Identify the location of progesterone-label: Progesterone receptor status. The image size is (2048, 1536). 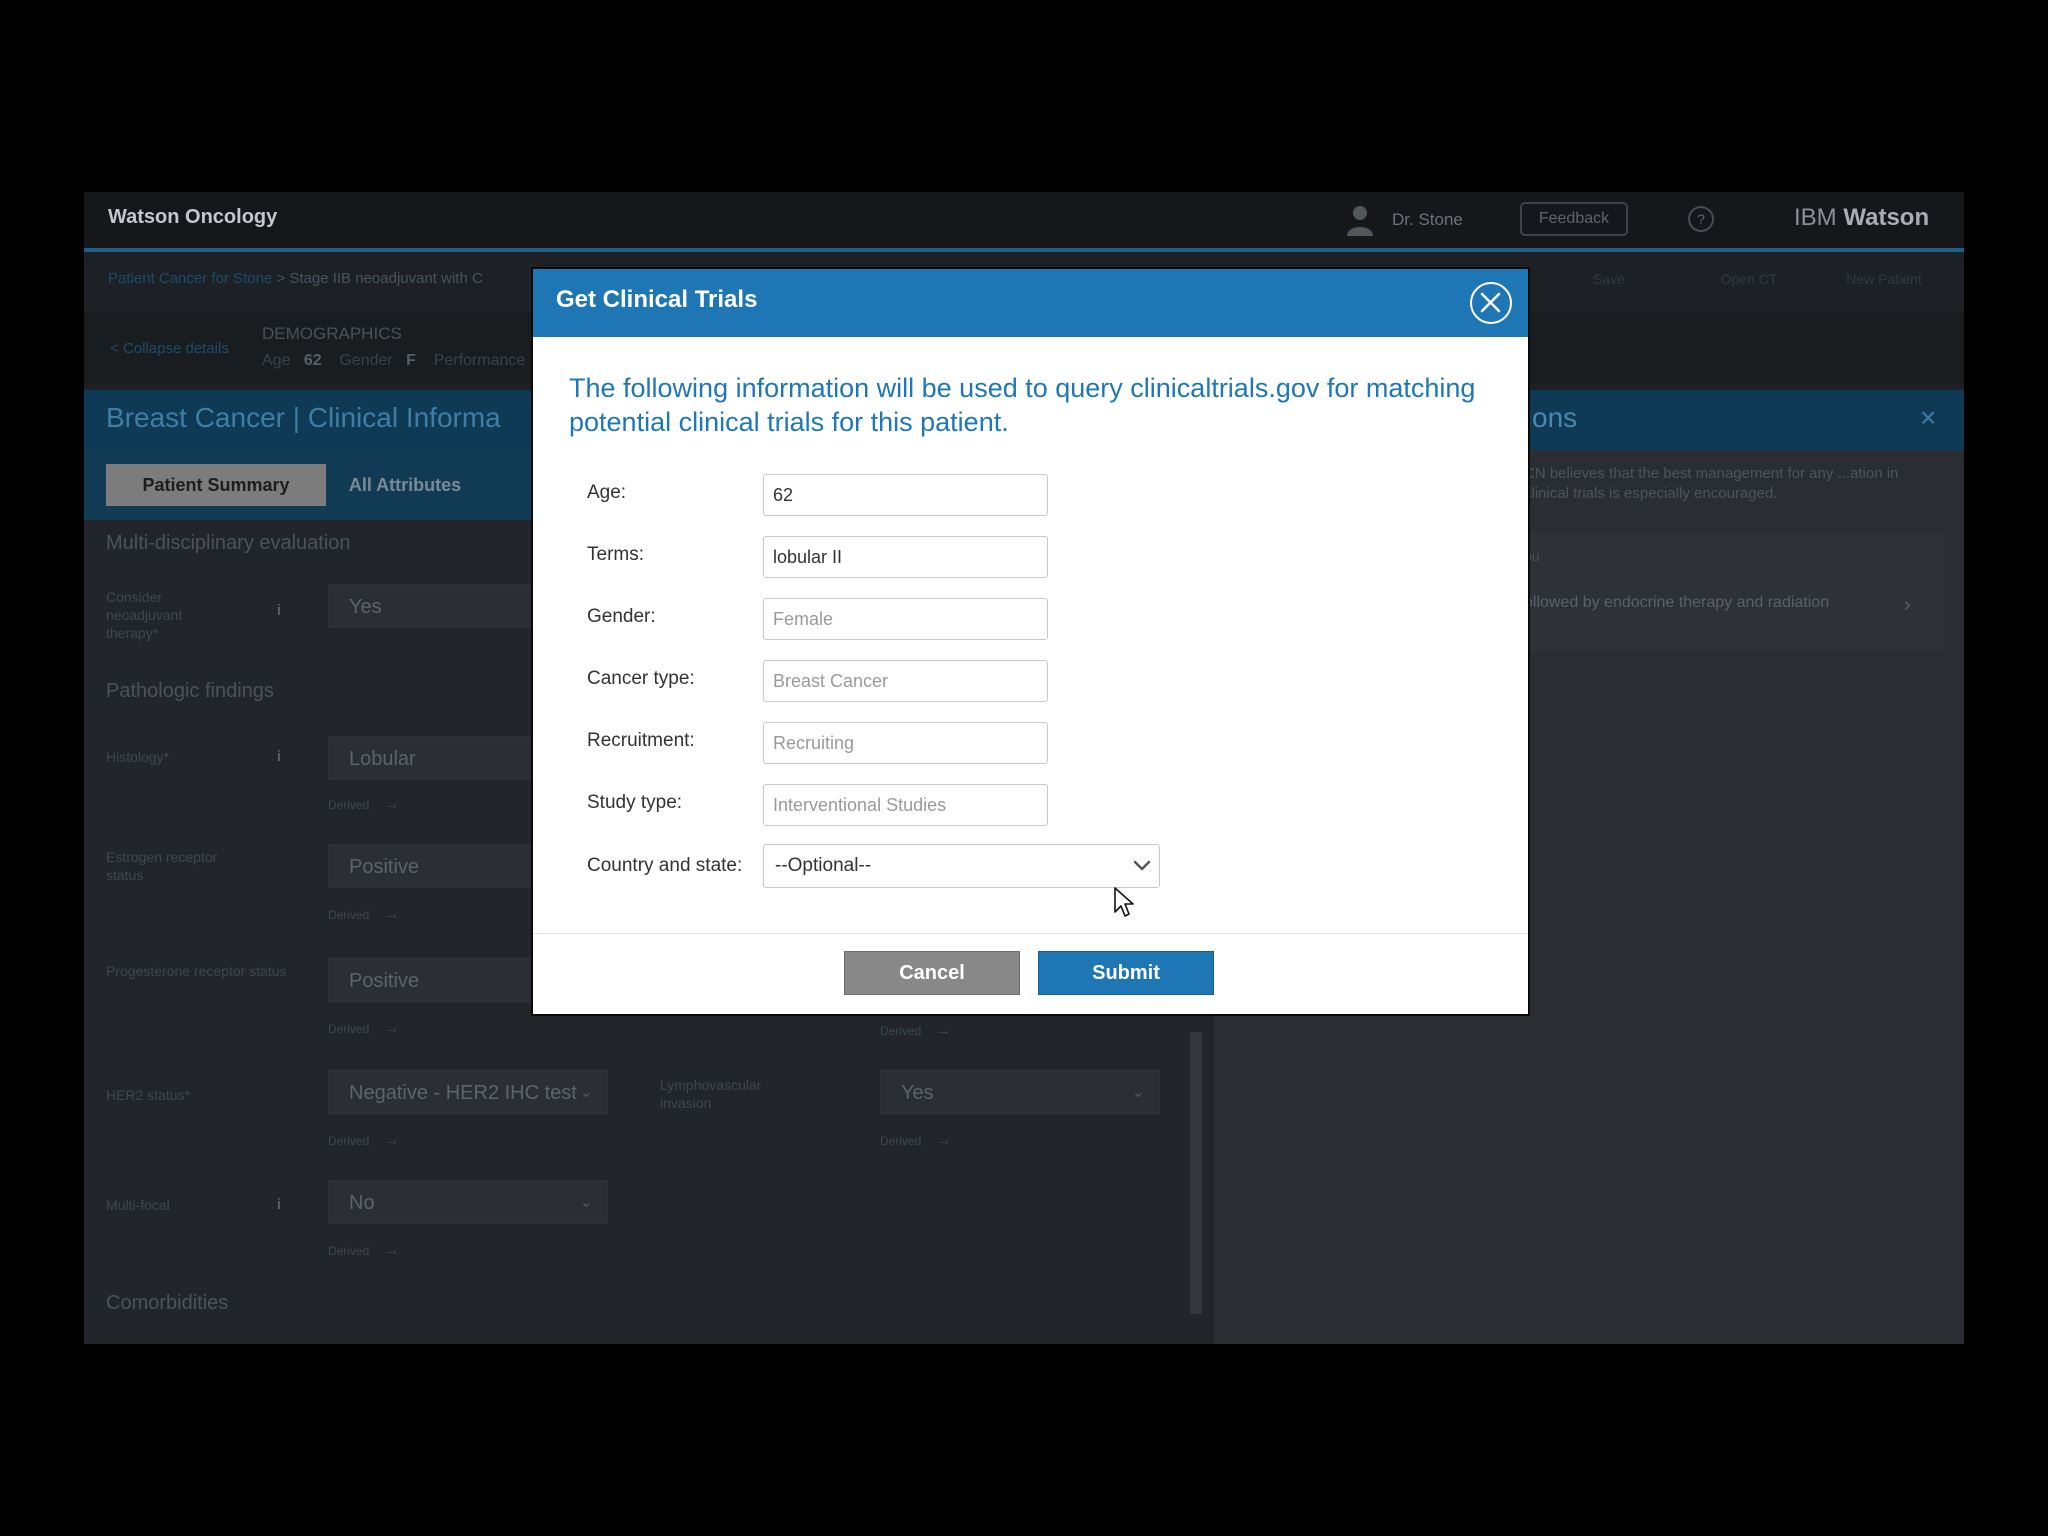
(196, 971).